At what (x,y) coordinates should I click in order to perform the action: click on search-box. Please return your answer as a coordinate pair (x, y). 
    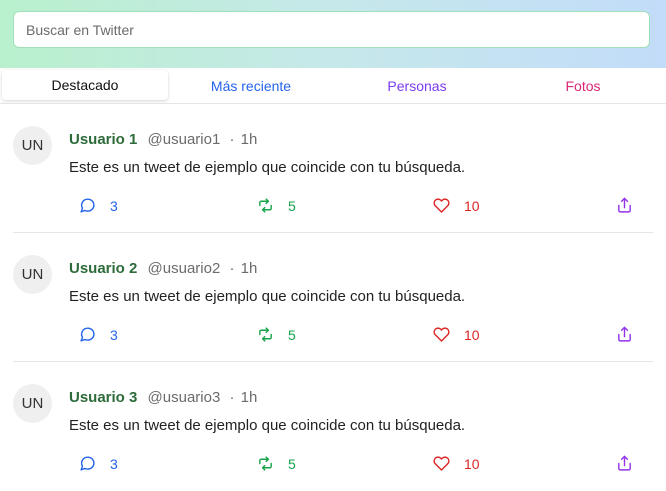
    Looking at the image, I should click on (331, 29).